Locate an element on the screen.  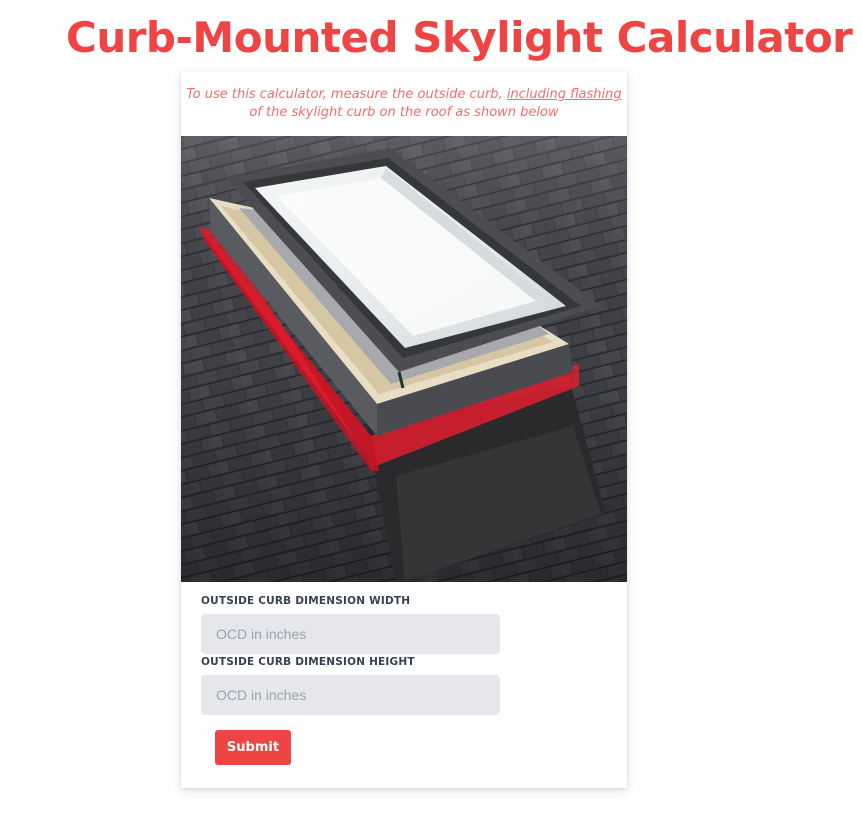
width-input is located at coordinates (350, 634).